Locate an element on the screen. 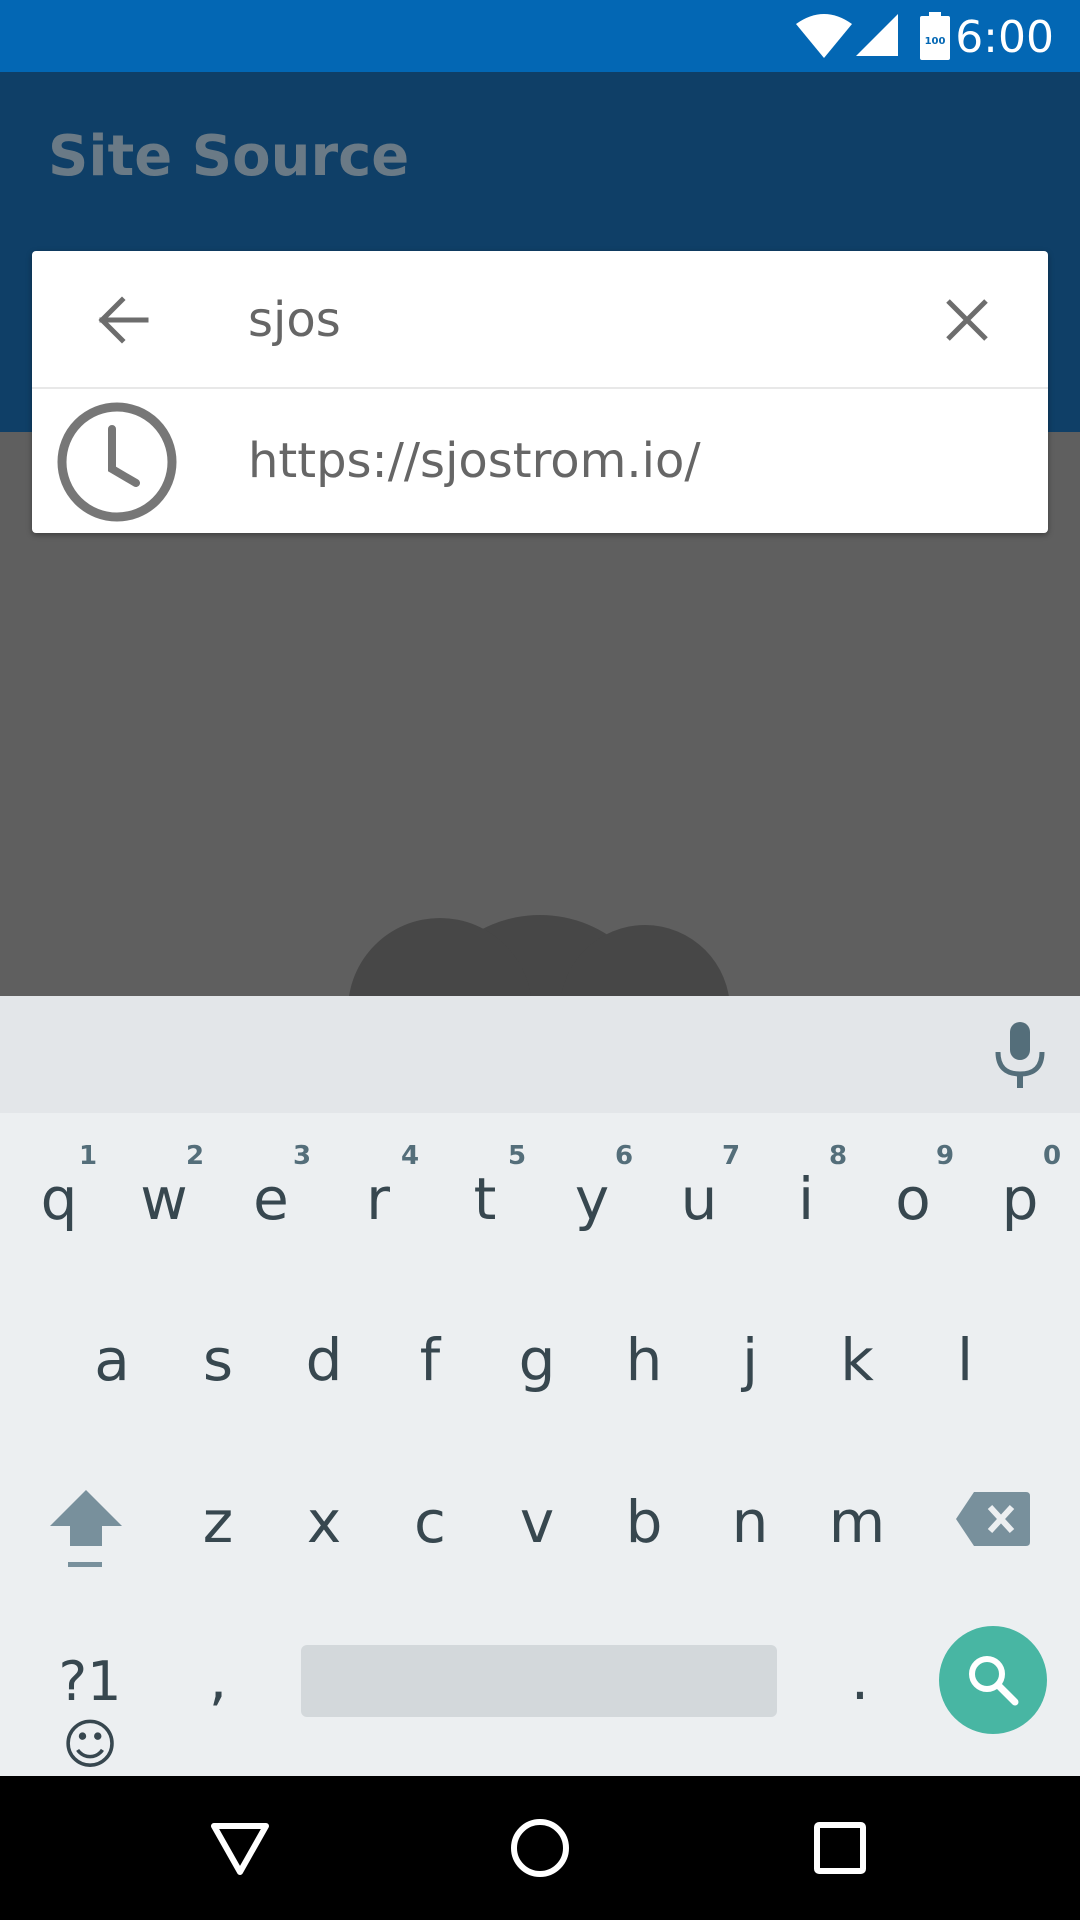 The width and height of the screenshot is (1080, 1920). back-arrow-icon is located at coordinates (123, 320).